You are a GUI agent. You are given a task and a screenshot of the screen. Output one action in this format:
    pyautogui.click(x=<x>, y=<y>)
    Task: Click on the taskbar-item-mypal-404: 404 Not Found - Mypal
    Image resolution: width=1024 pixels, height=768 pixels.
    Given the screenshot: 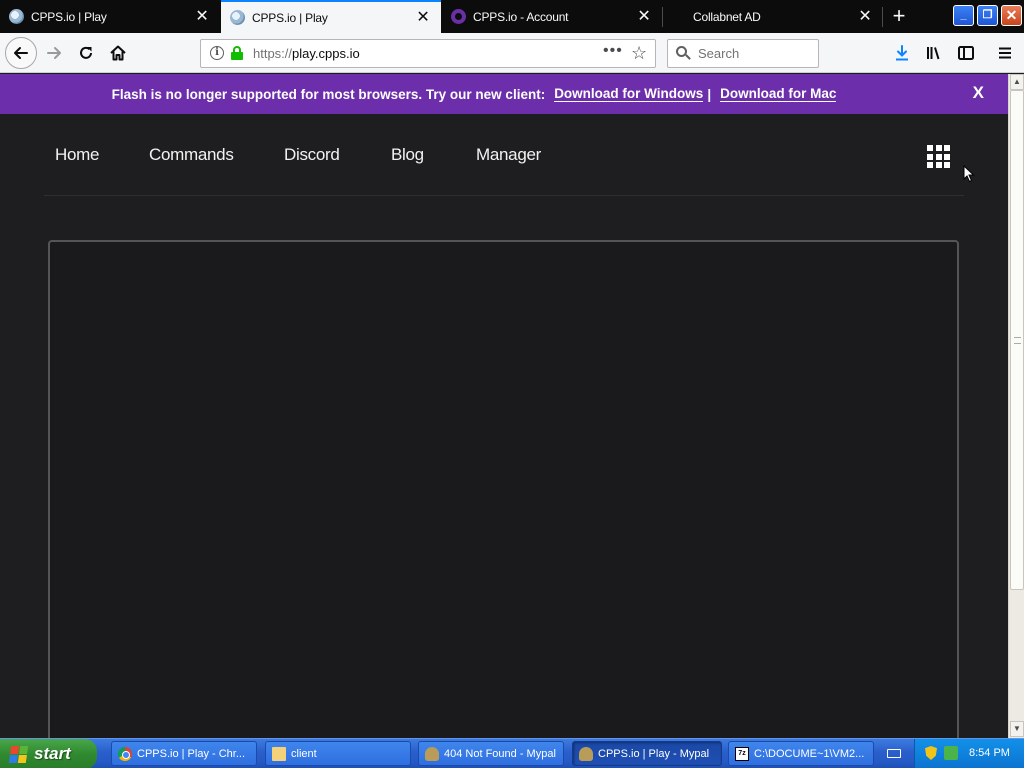 What is the action you would take?
    pyautogui.click(x=491, y=753)
    